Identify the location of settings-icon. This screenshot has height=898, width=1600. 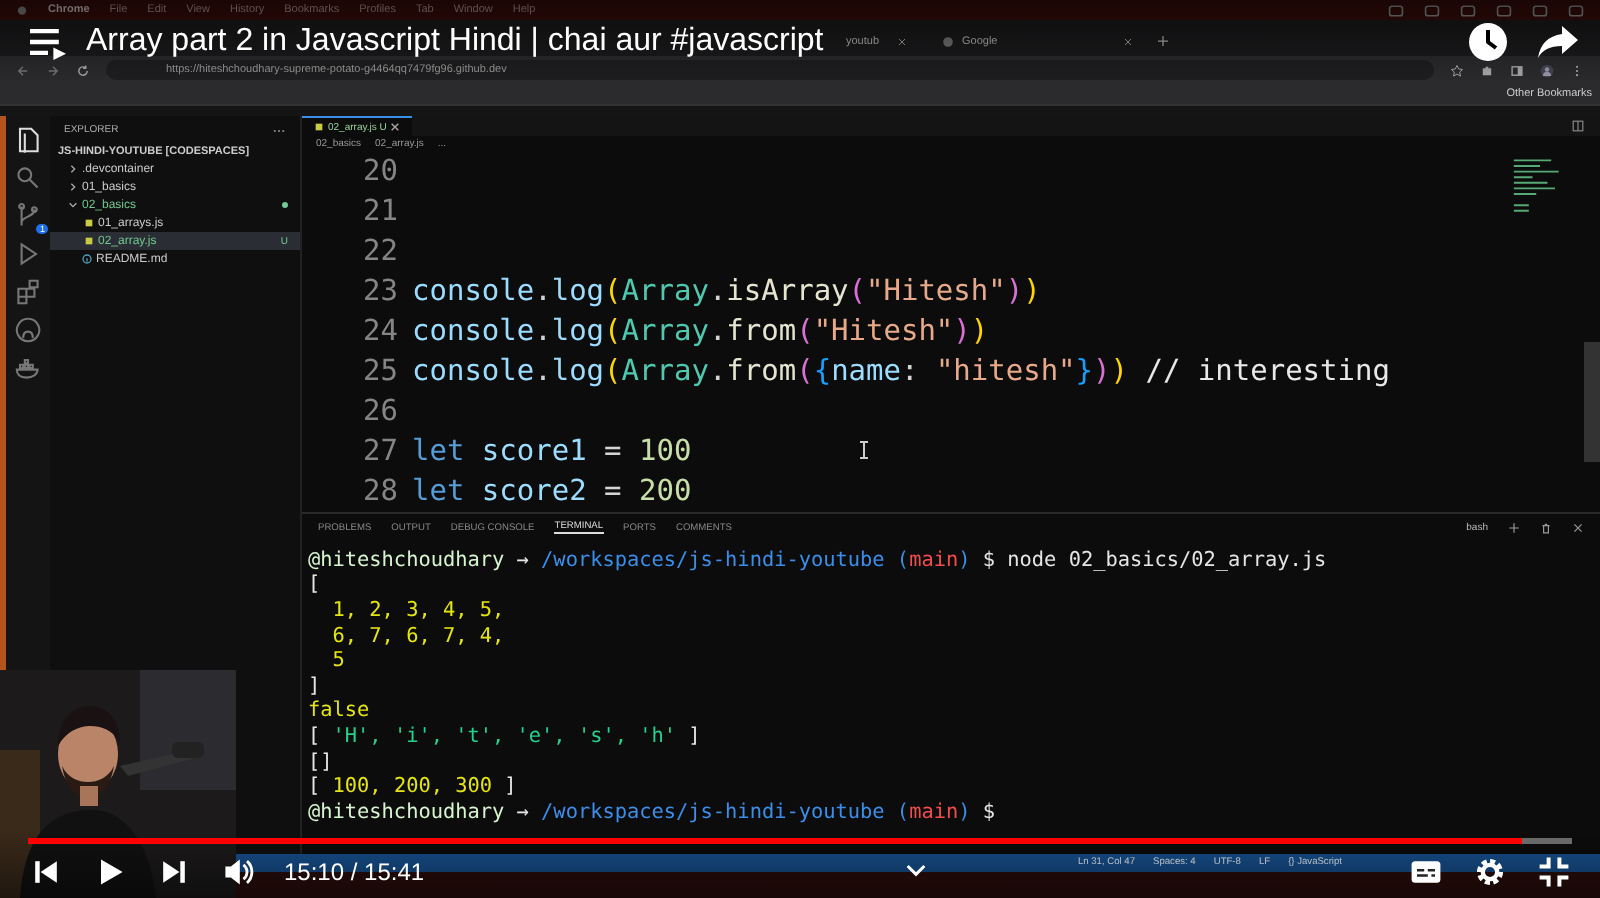
(1490, 871).